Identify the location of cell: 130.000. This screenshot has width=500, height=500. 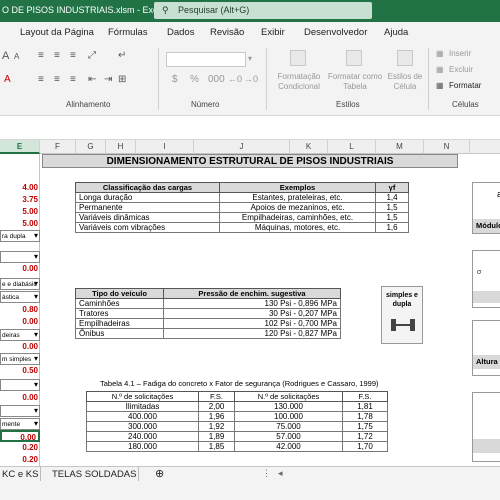
(288, 406).